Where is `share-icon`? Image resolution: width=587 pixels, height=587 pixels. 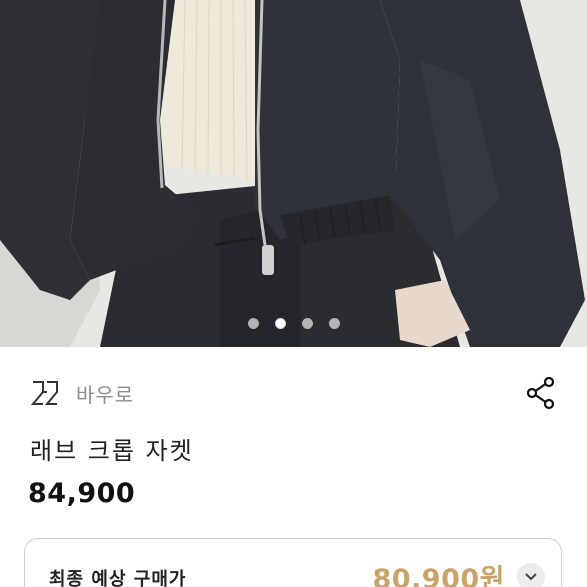
share-icon is located at coordinates (540, 393).